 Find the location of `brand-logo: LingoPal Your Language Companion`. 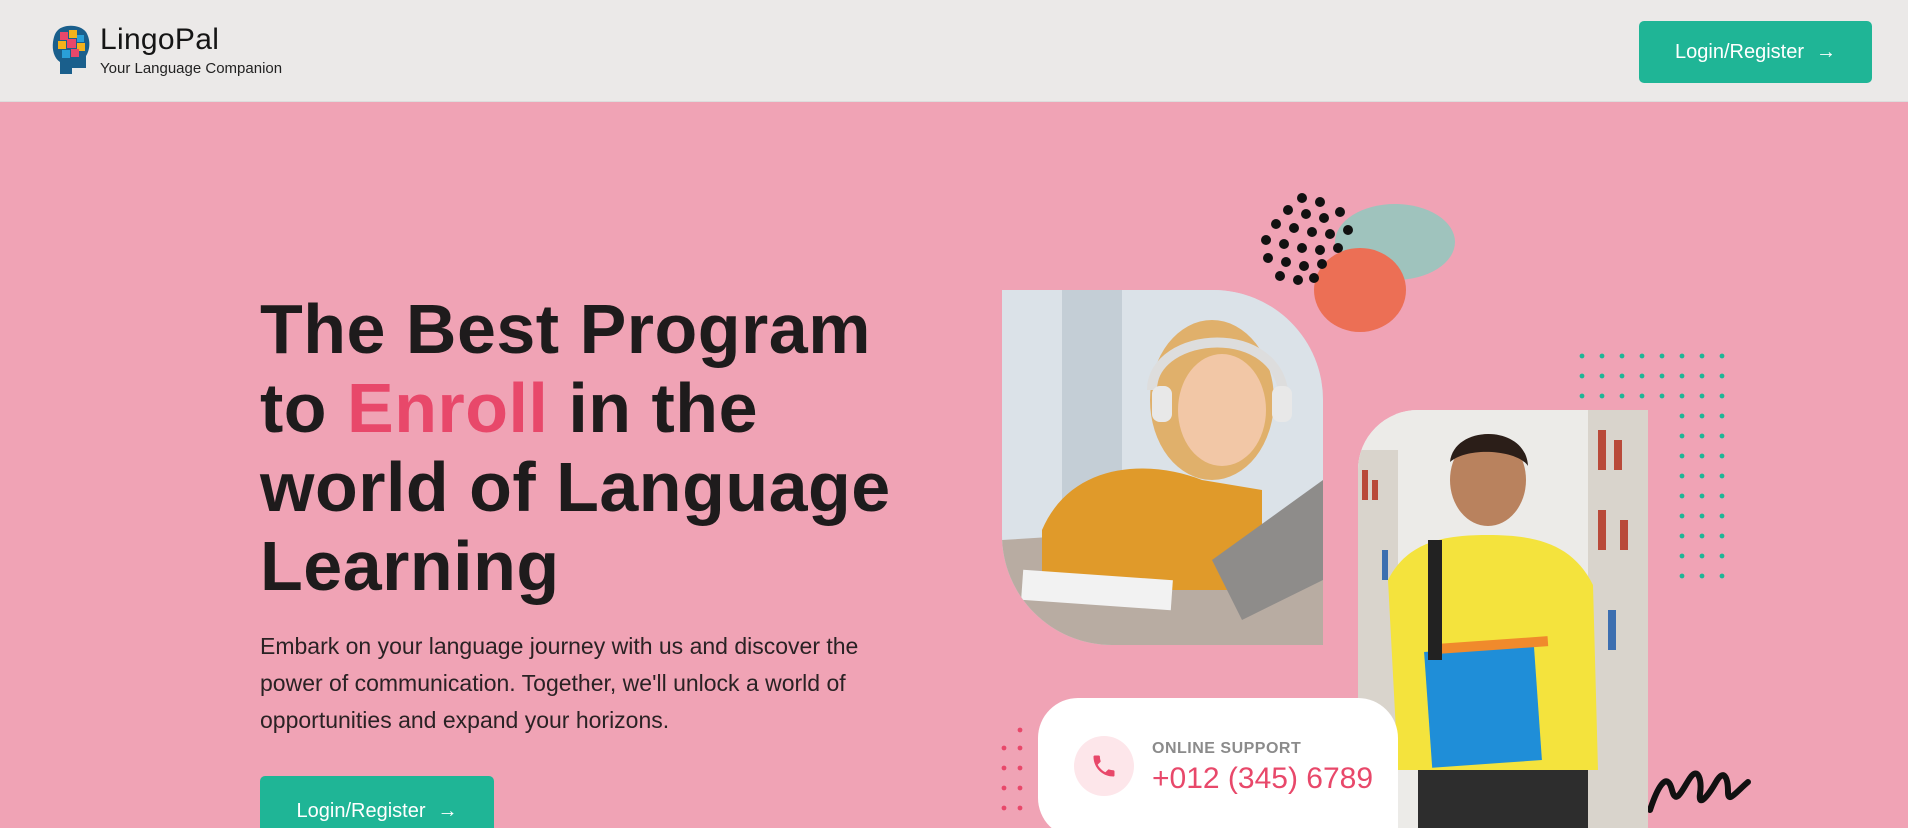

brand-logo: LingoPal Your Language Companion is located at coordinates (166, 50).